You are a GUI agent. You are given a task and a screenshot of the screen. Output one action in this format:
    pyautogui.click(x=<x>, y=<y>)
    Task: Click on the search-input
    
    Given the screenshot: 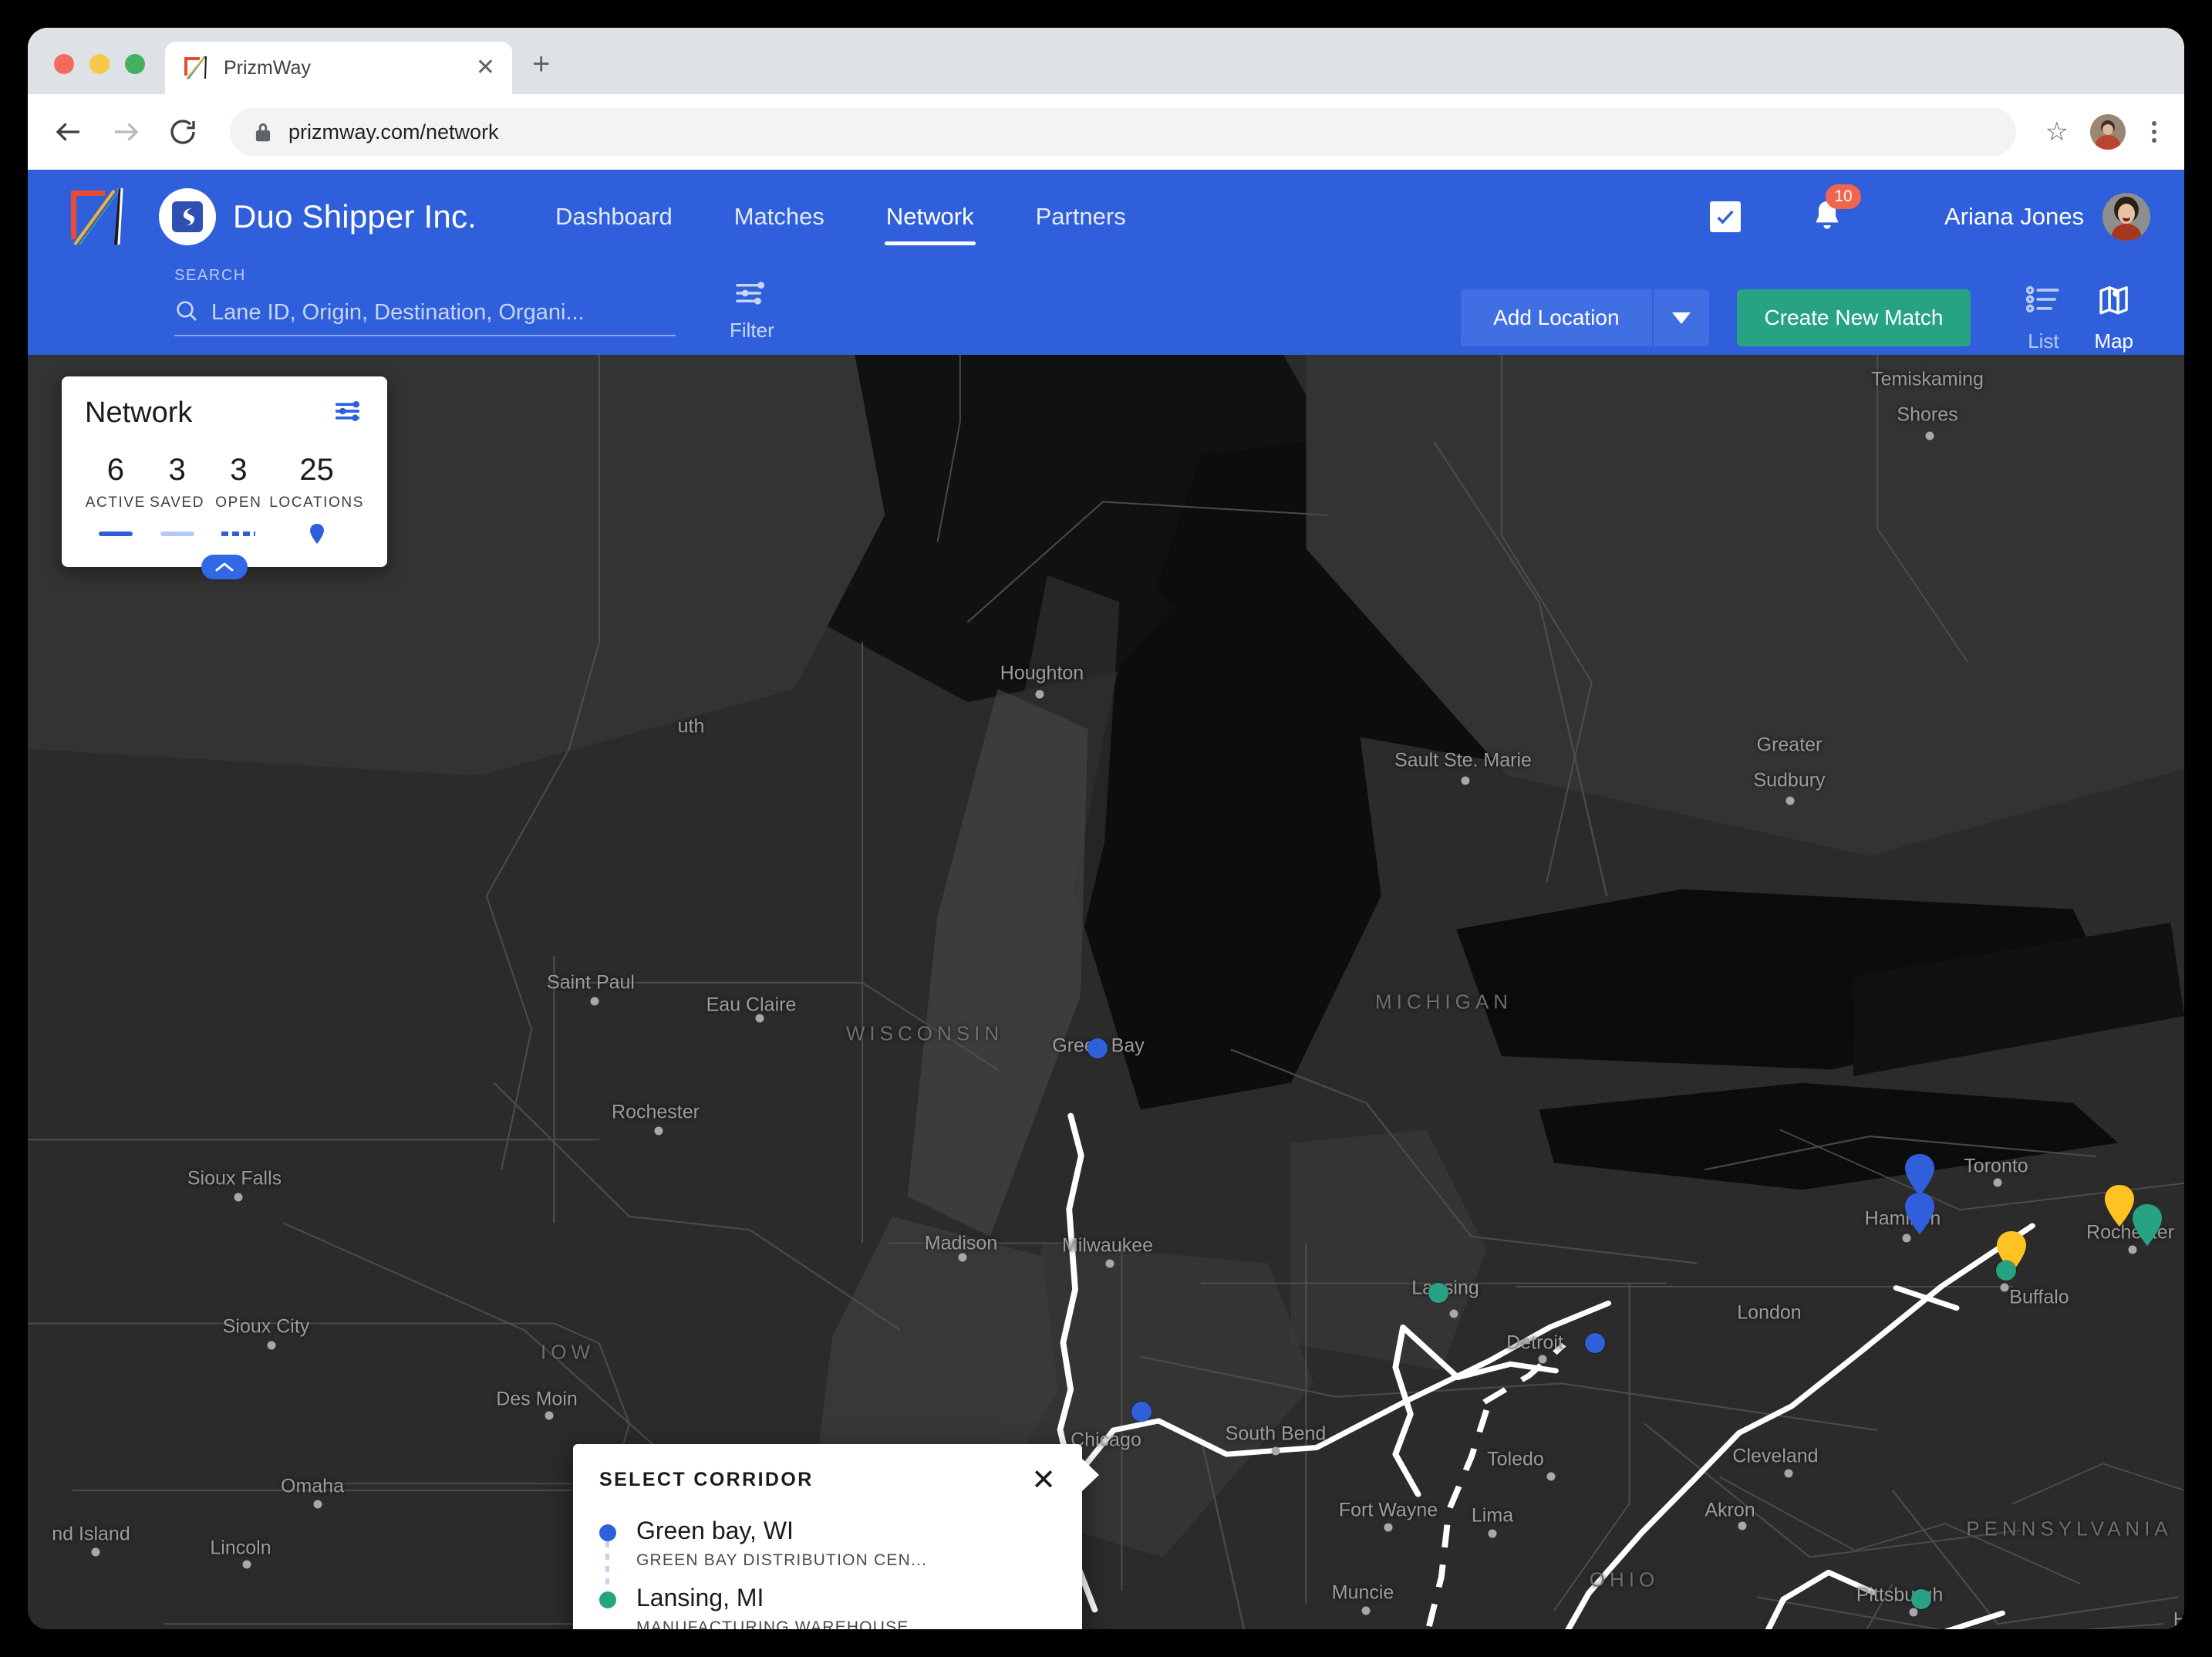 What is the action you would take?
    pyautogui.click(x=443, y=313)
    